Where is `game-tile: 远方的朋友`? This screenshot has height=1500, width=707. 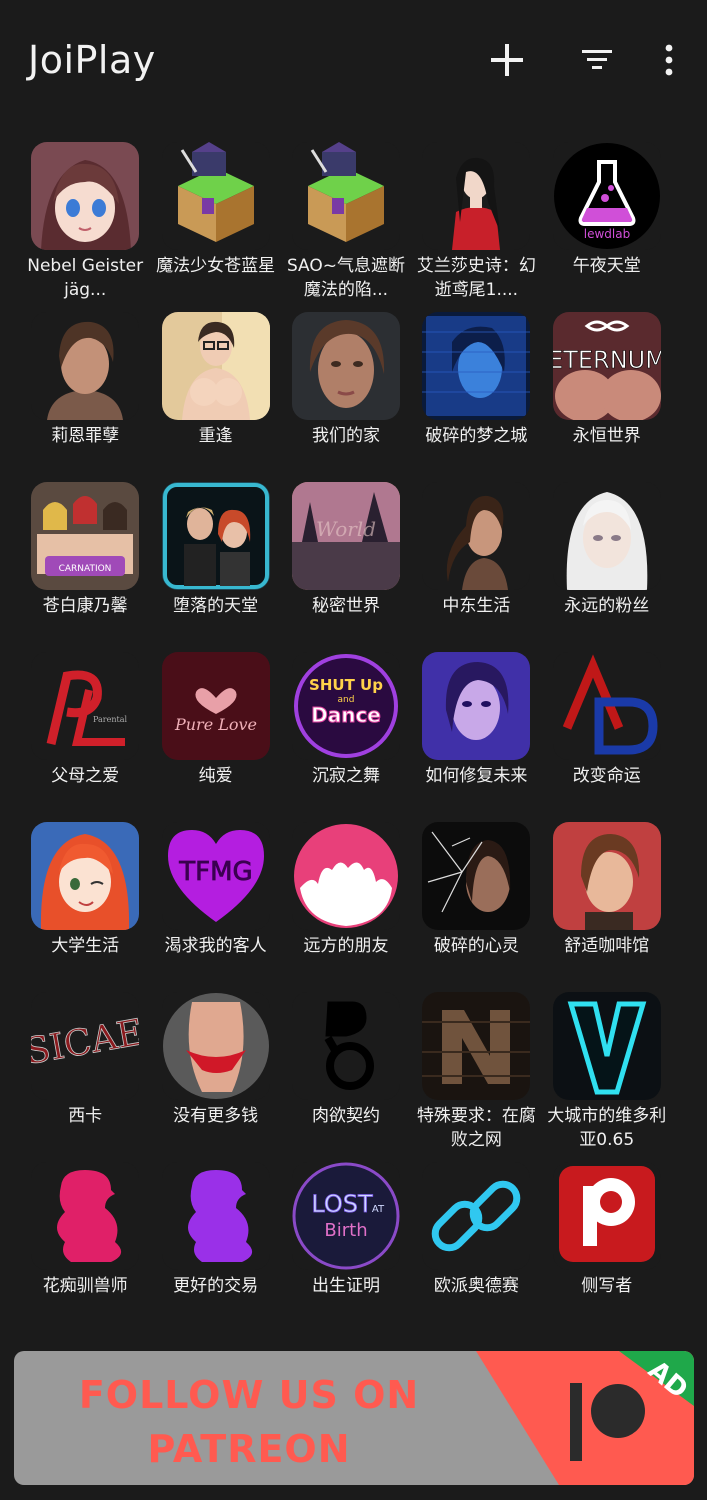
game-tile: 远方的朋友 is located at coordinates (346, 907).